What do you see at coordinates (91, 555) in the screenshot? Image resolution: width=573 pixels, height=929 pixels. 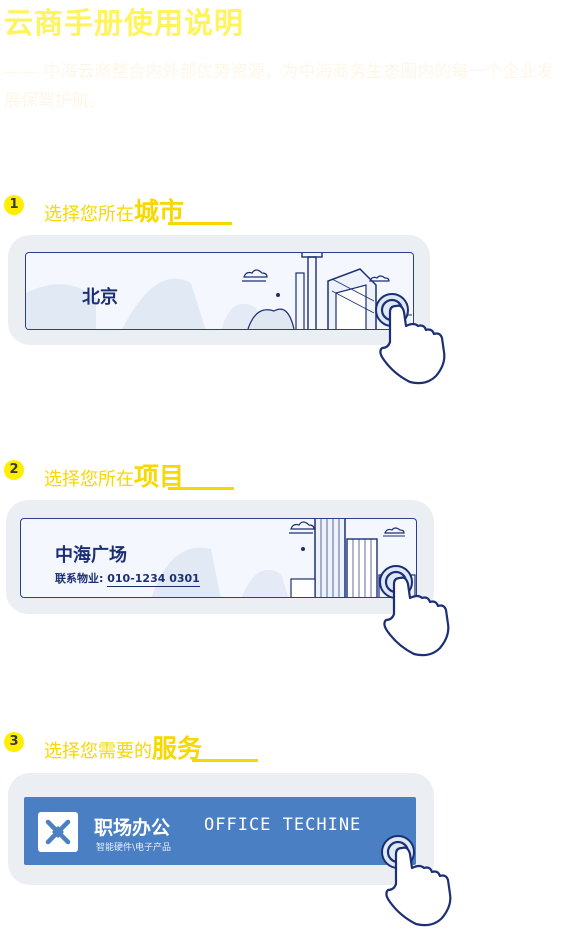 I see `project-name: 中海广场` at bounding box center [91, 555].